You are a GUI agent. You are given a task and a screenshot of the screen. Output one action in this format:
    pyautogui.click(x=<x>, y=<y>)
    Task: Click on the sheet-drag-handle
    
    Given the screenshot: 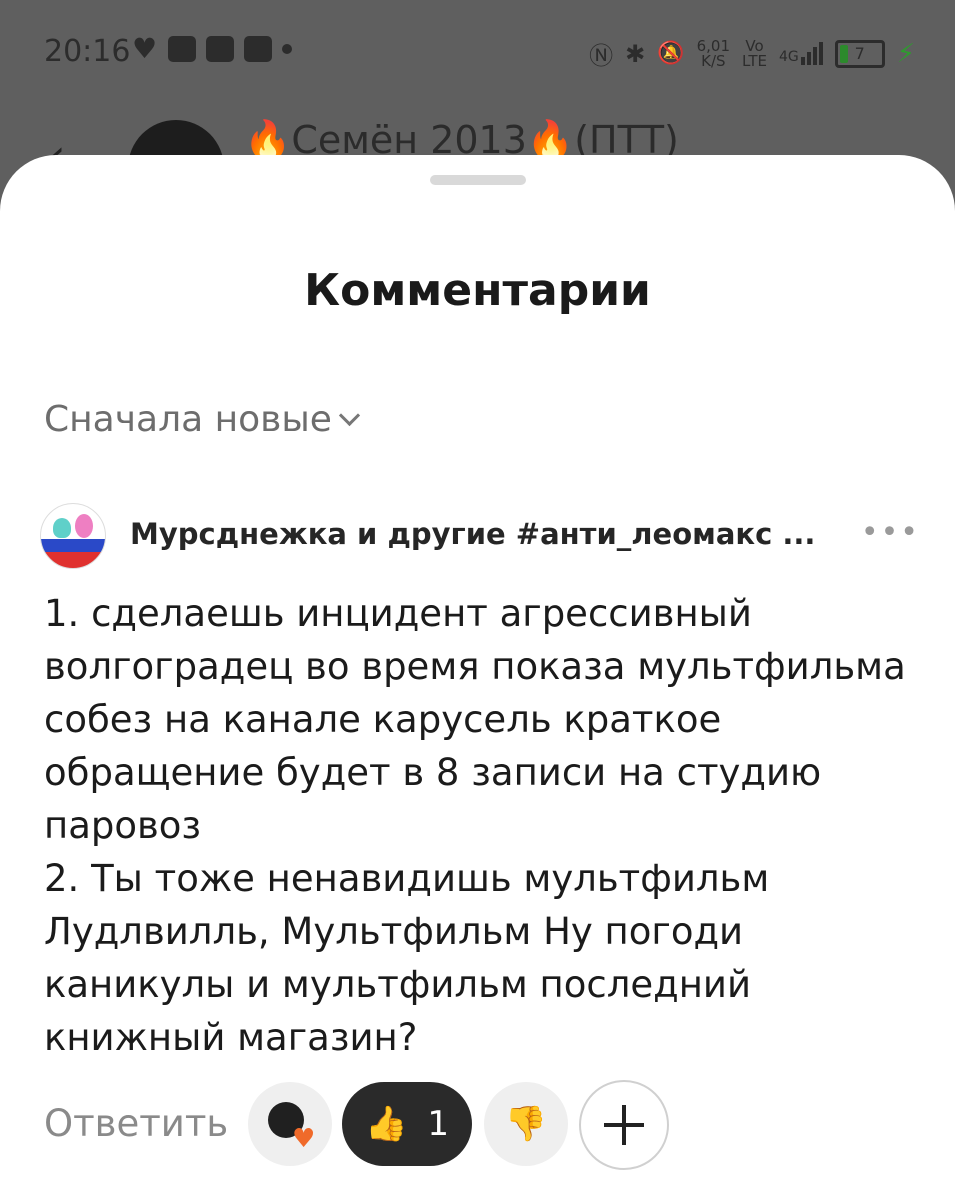 What is the action you would take?
    pyautogui.click(x=478, y=180)
    